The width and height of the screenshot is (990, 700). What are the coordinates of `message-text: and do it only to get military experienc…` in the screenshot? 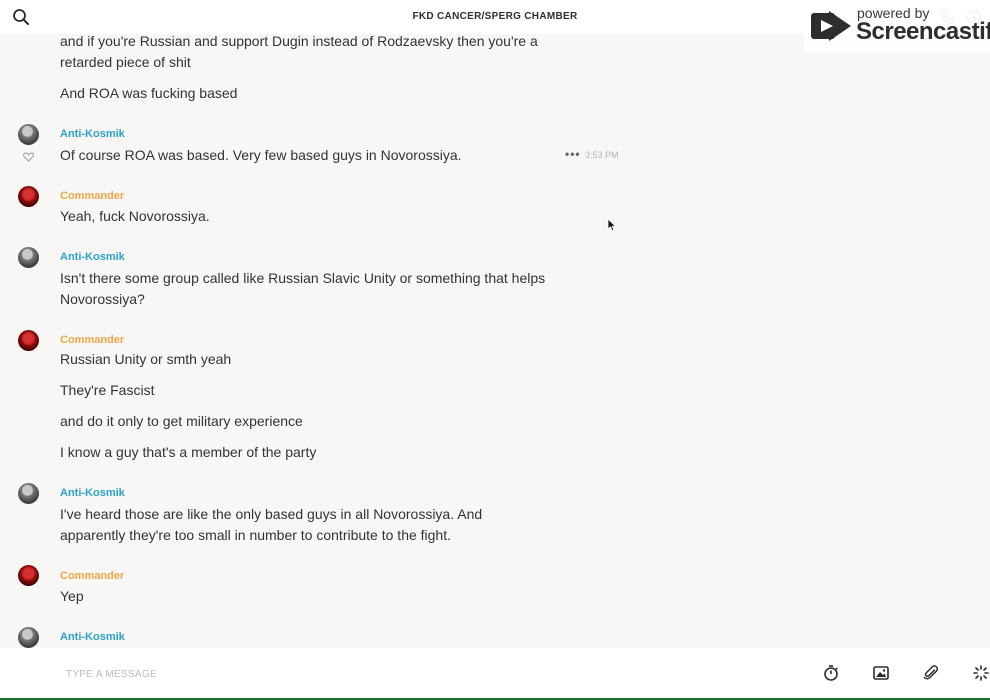 It's located at (181, 421).